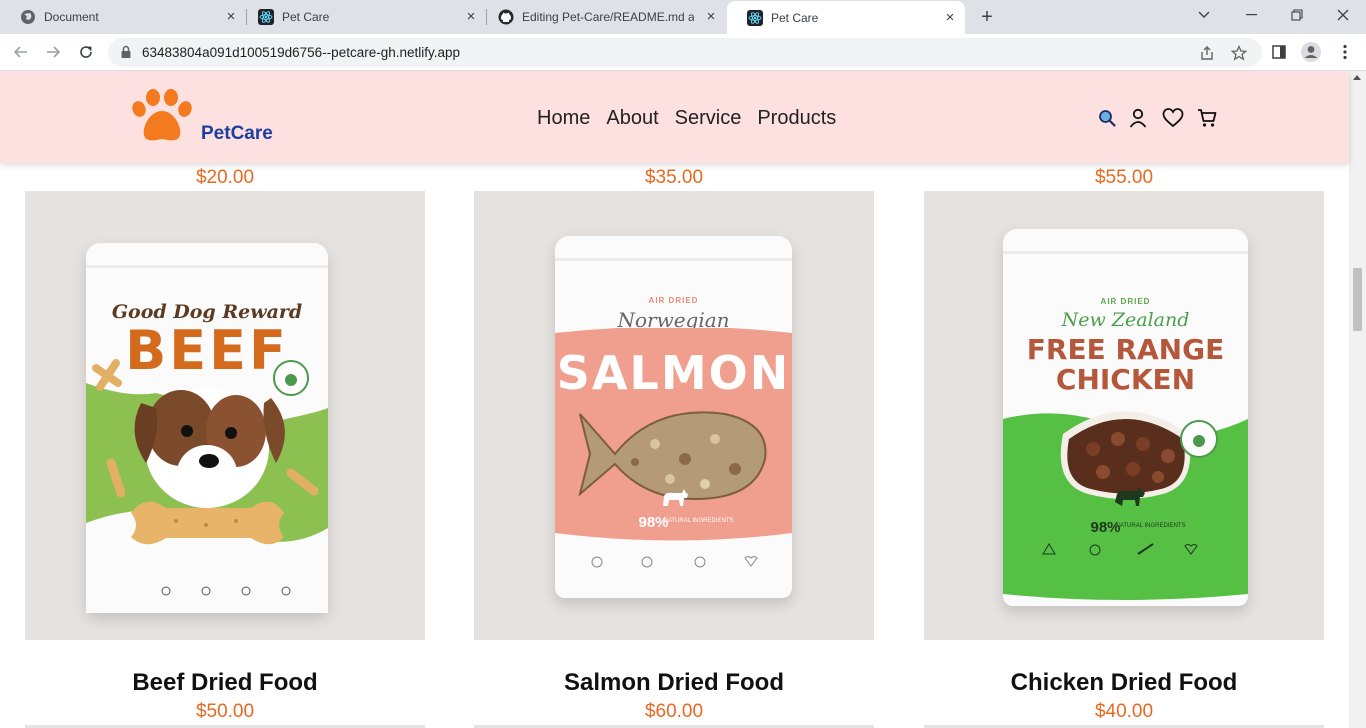  Describe the element at coordinates (1204, 15) in the screenshot. I see `tab-search-button` at that location.